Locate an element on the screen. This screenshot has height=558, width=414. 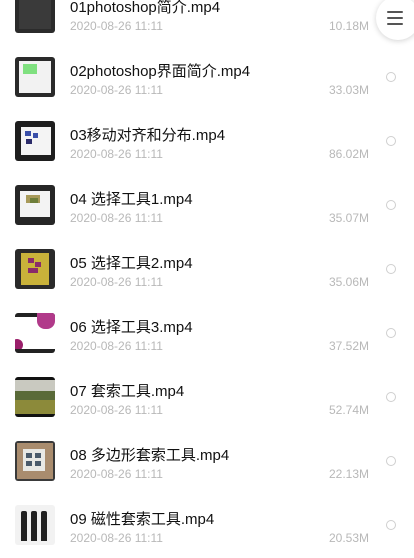
file-size: 52.74M is located at coordinates (348, 410).